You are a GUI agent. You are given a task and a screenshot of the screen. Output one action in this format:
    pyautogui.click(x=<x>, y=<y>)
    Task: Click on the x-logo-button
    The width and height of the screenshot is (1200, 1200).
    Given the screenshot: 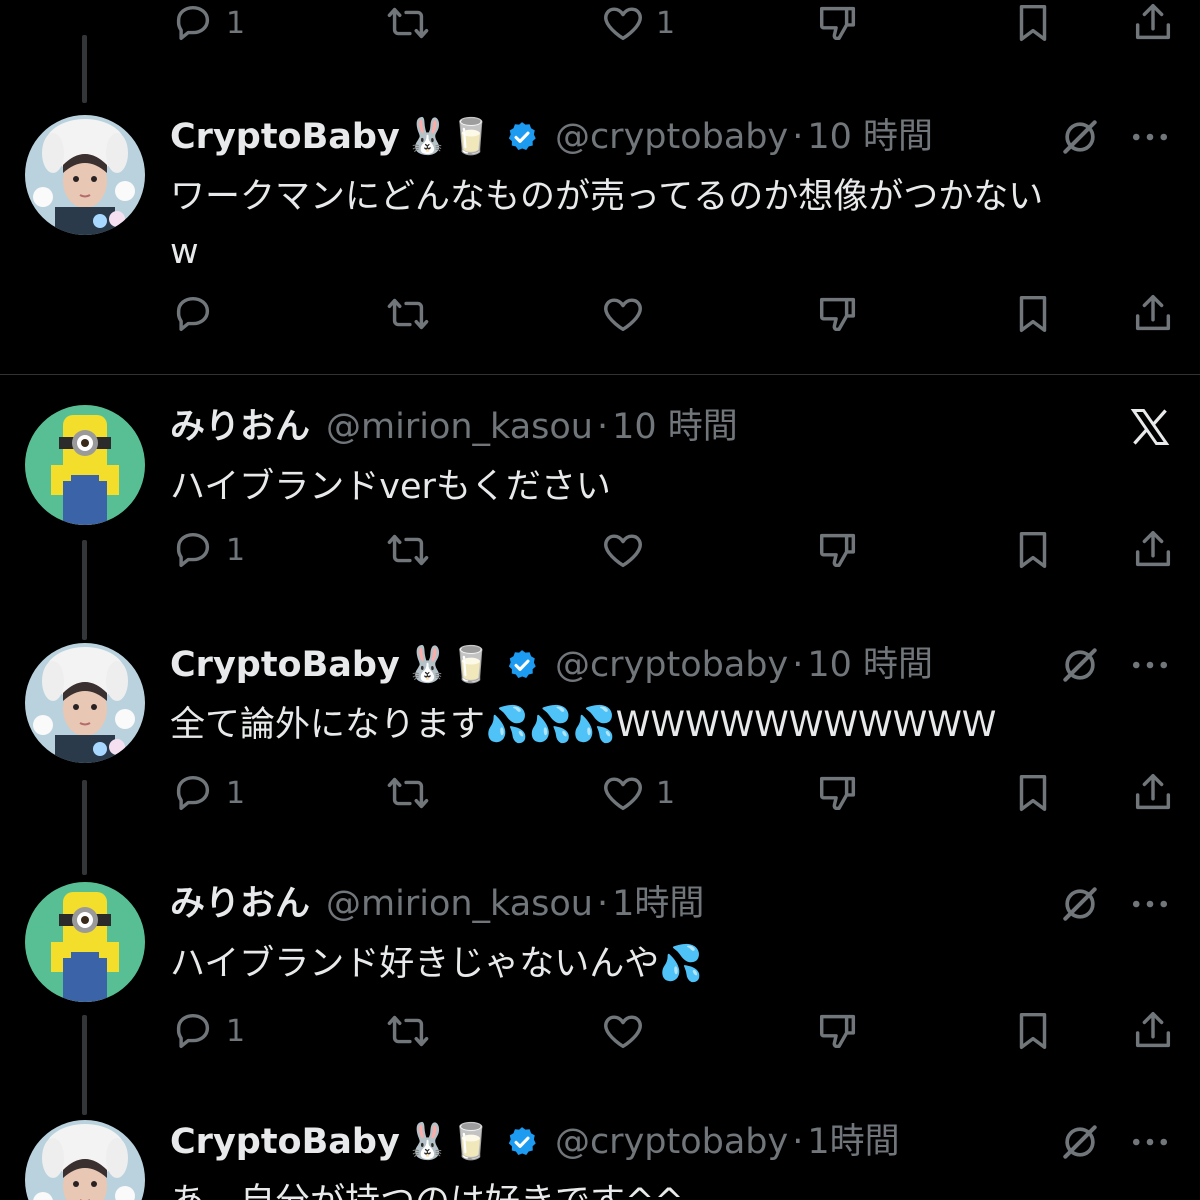 What is the action you would take?
    pyautogui.click(x=1150, y=427)
    